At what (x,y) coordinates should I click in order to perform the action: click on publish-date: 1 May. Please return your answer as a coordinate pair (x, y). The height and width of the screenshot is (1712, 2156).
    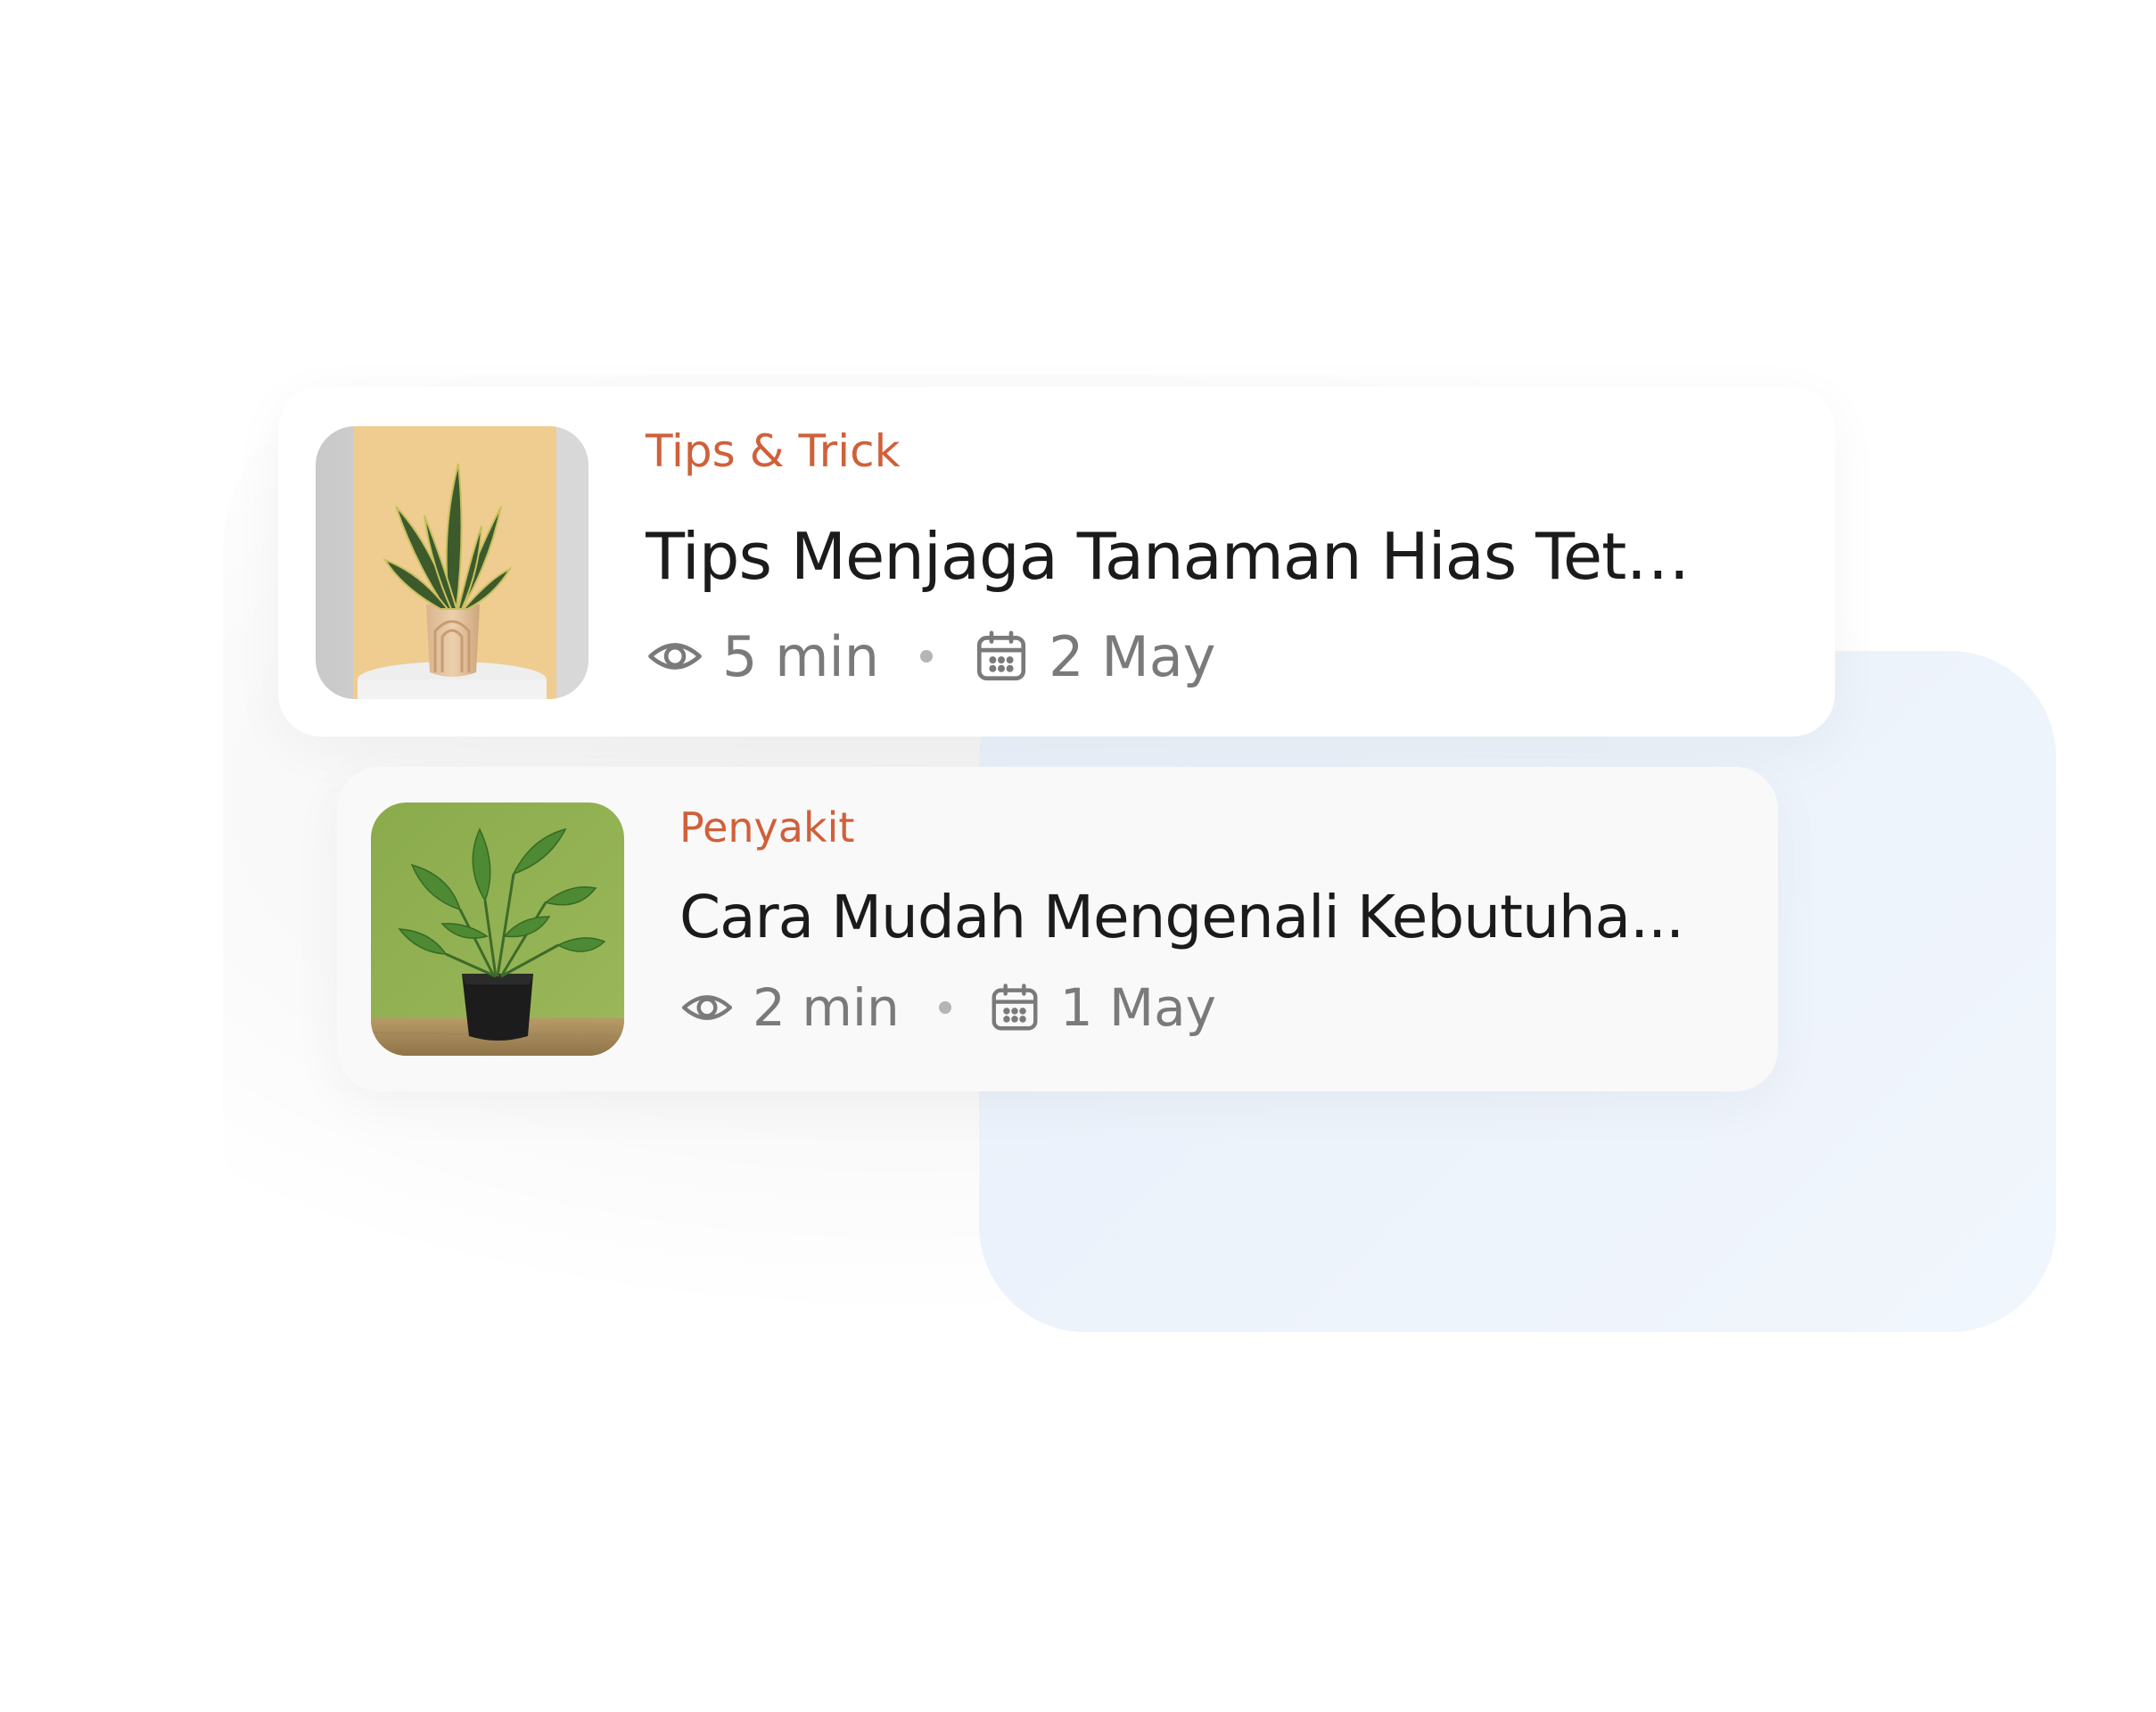
    Looking at the image, I should click on (1138, 1007).